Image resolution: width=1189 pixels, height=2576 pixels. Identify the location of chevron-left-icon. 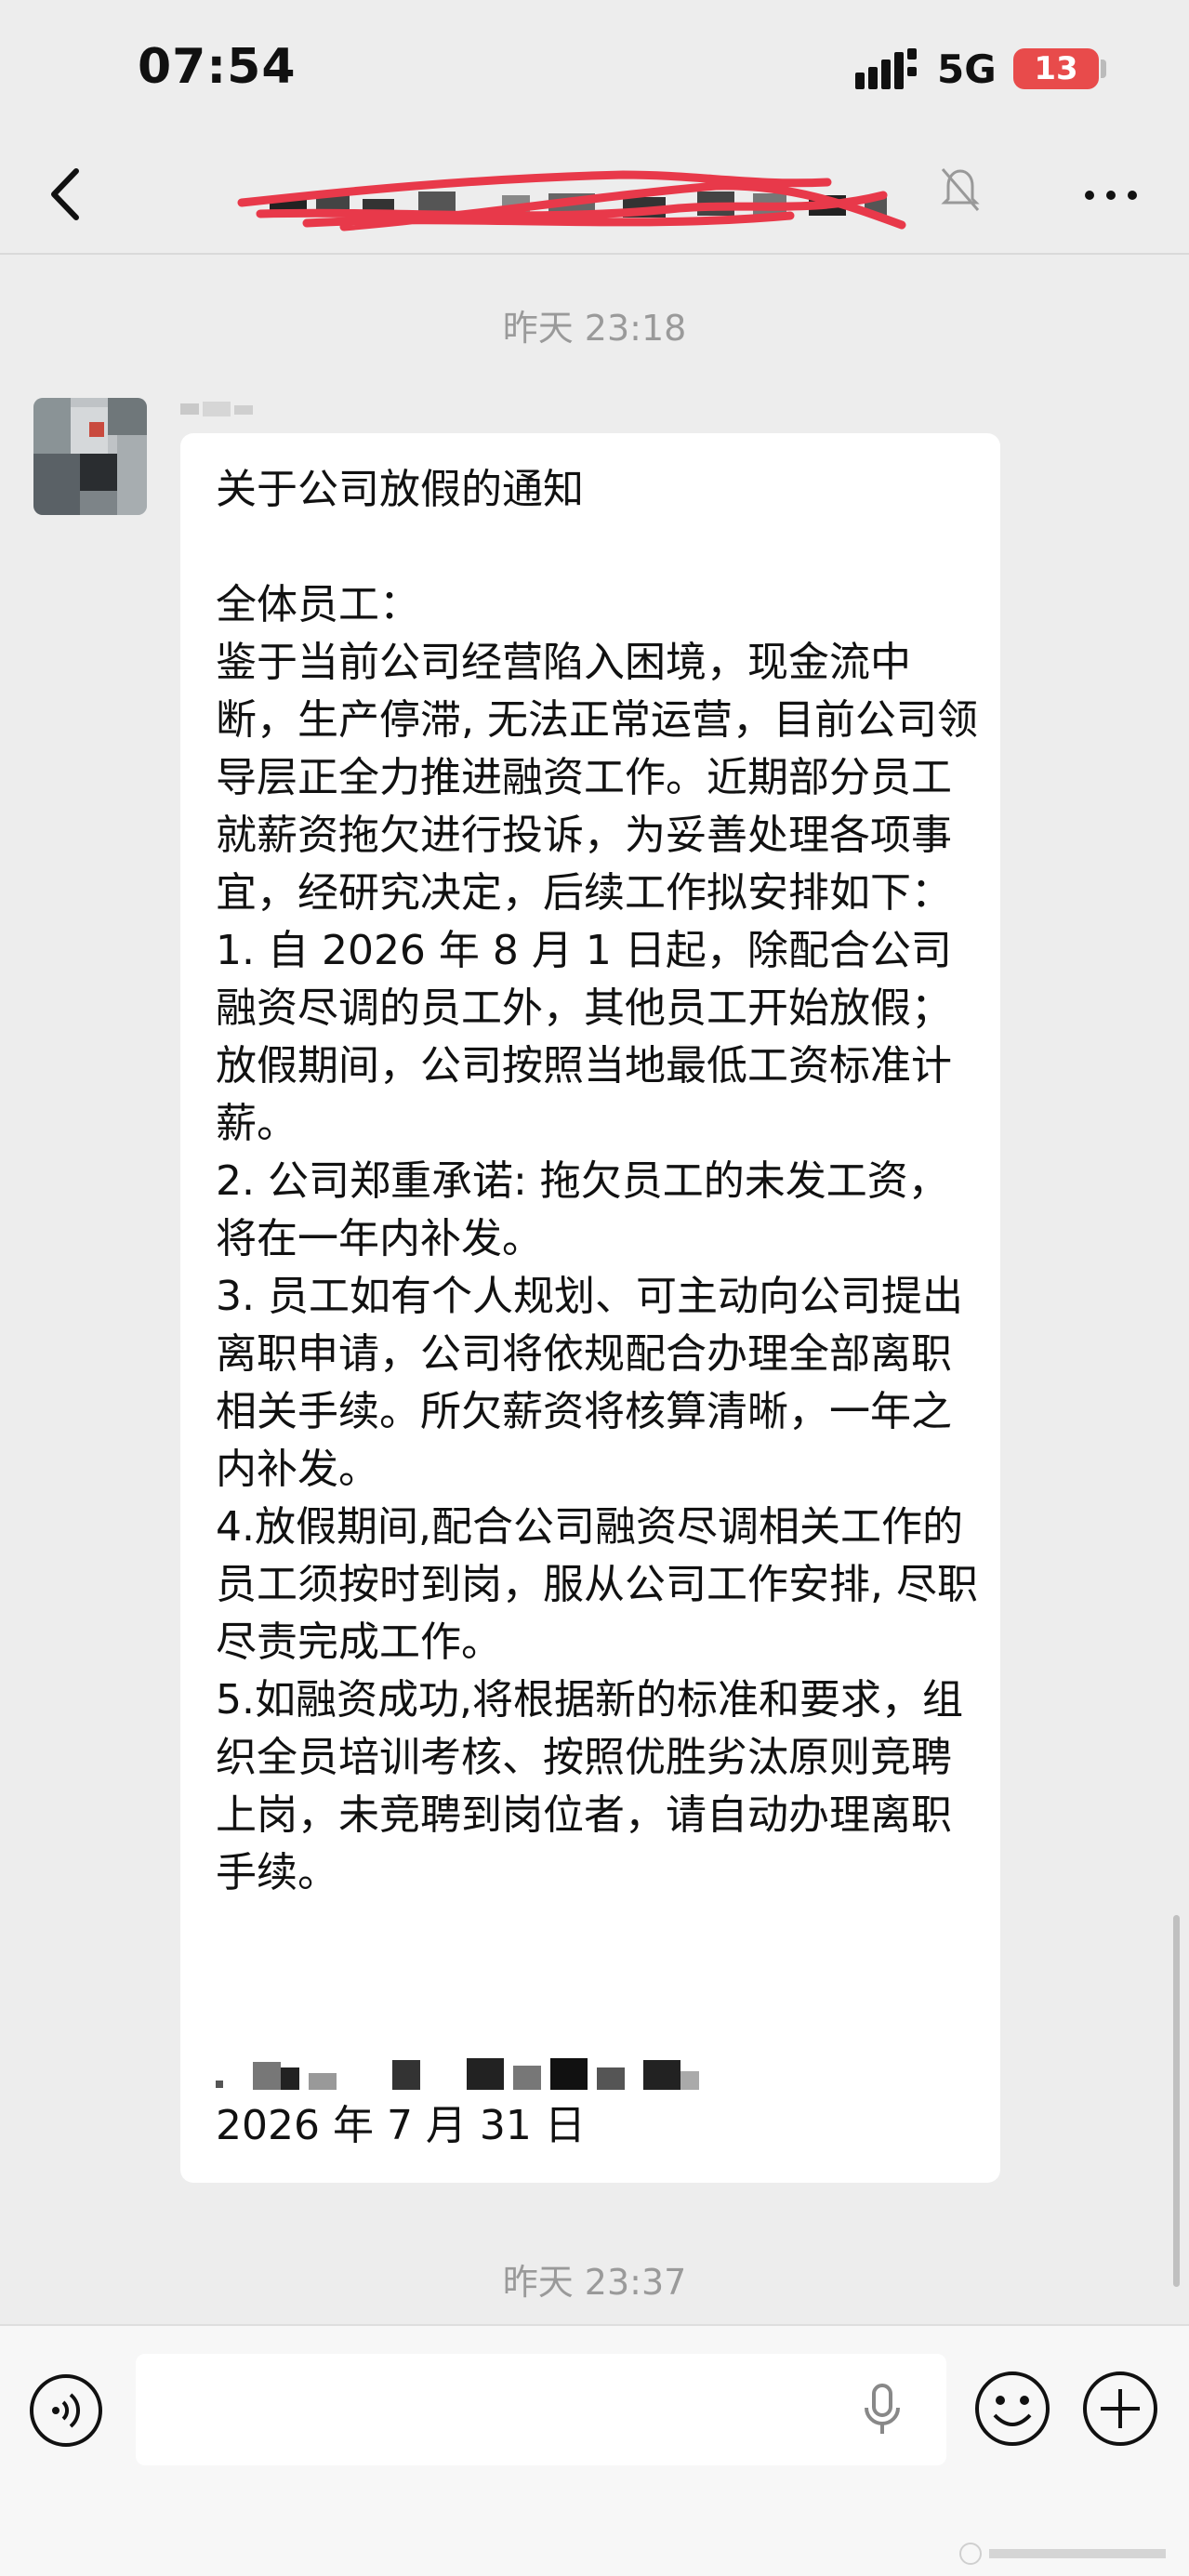
(67, 194).